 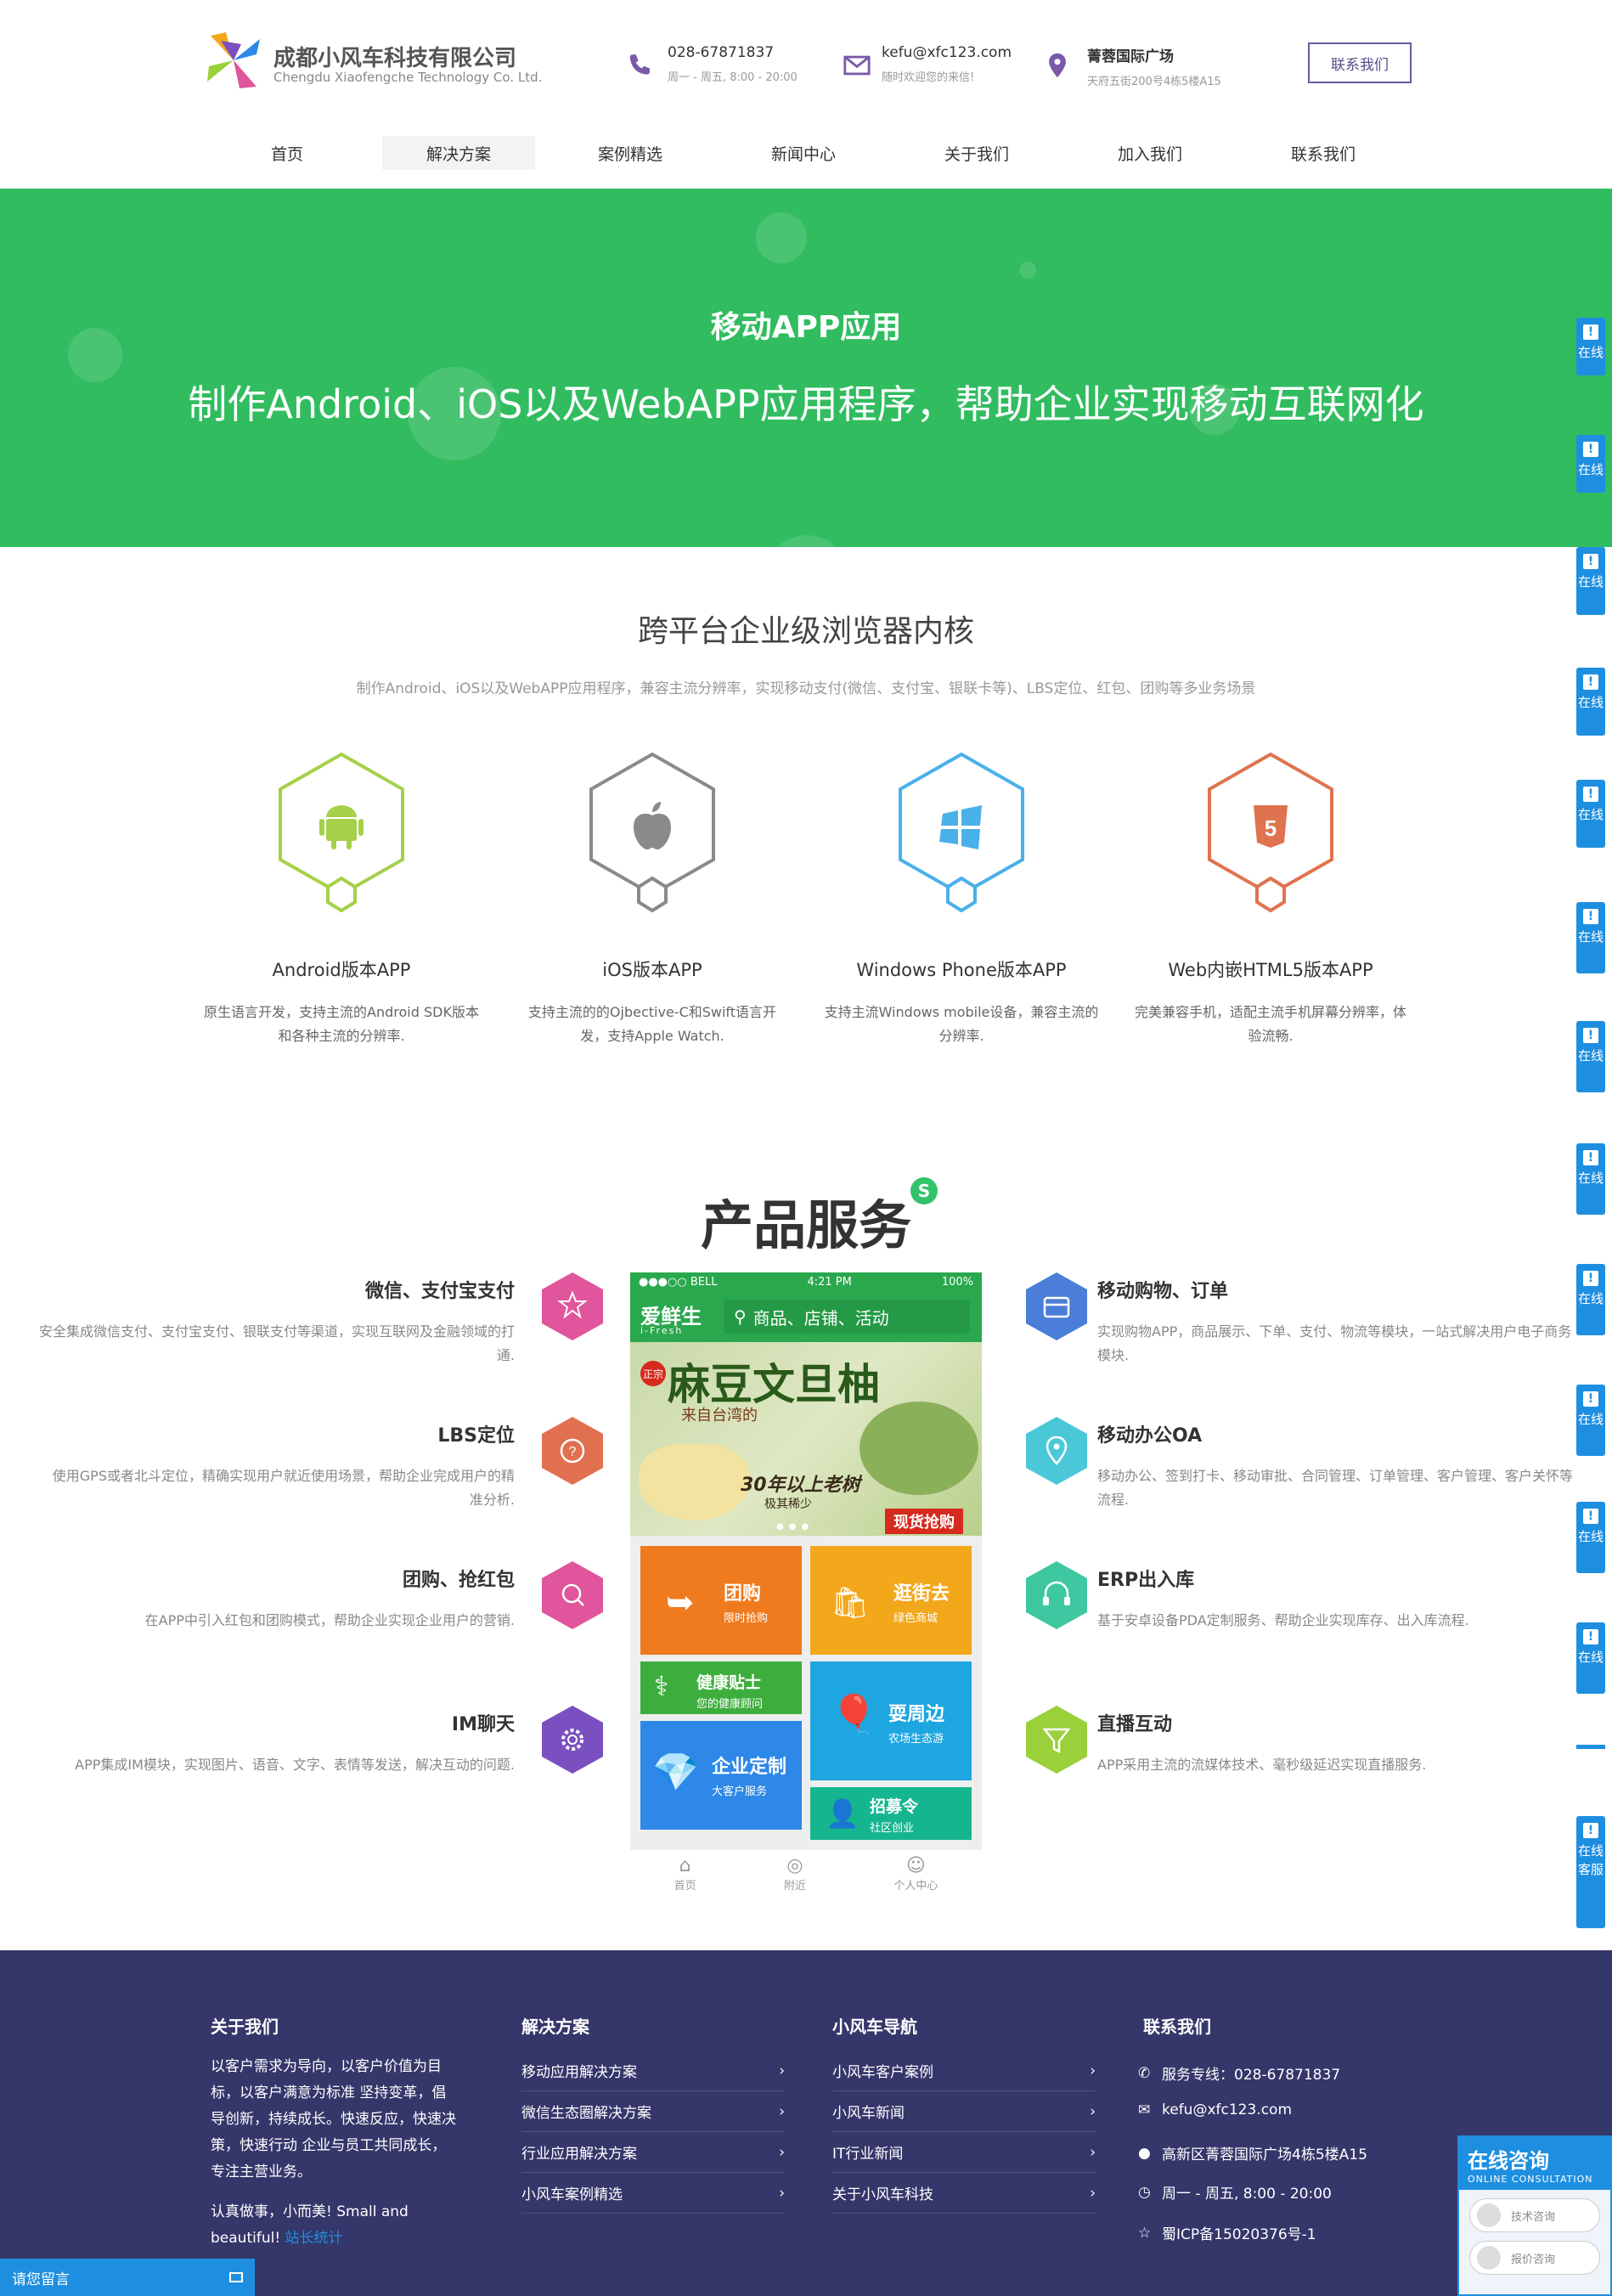 What do you see at coordinates (924, 1521) in the screenshot?
I see `banner-cta: 现货抢购` at bounding box center [924, 1521].